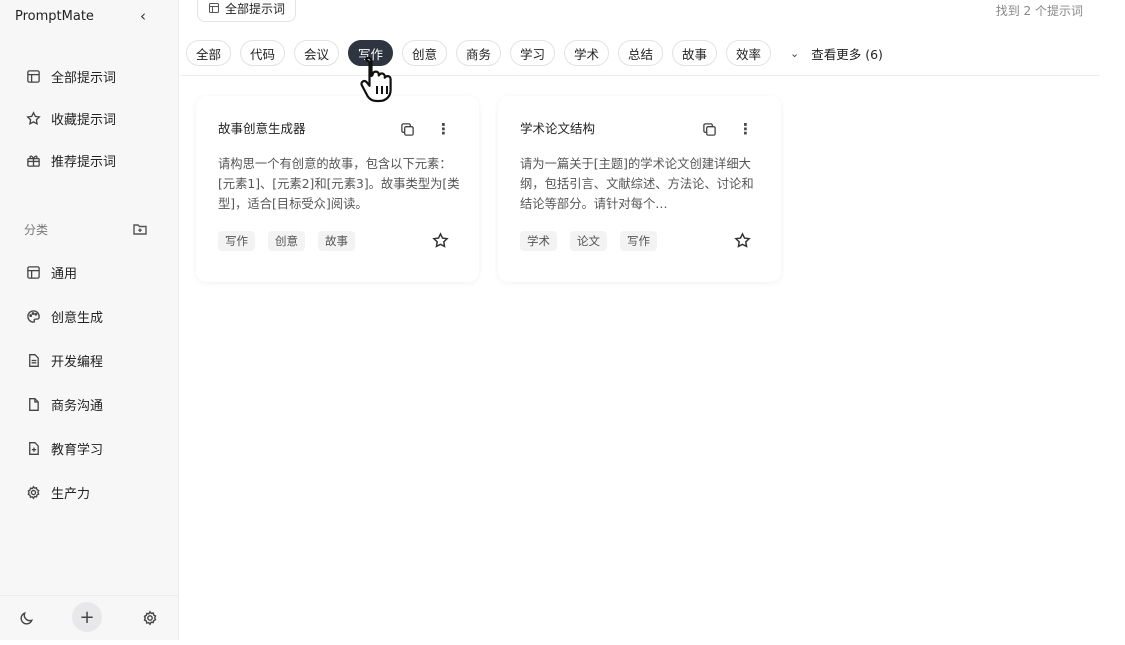 The width and height of the screenshot is (1125, 645). What do you see at coordinates (54, 16) in the screenshot?
I see `app-title: PromptMate` at bounding box center [54, 16].